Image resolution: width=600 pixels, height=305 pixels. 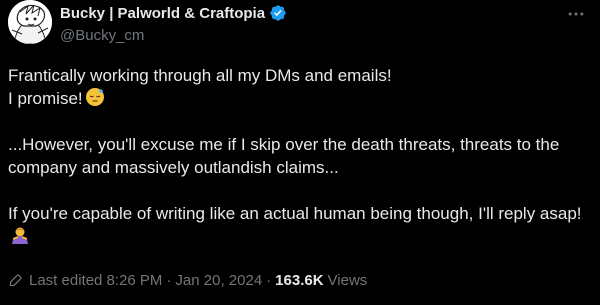 I want to click on user-handle: @Bucky_cm, so click(x=310, y=36).